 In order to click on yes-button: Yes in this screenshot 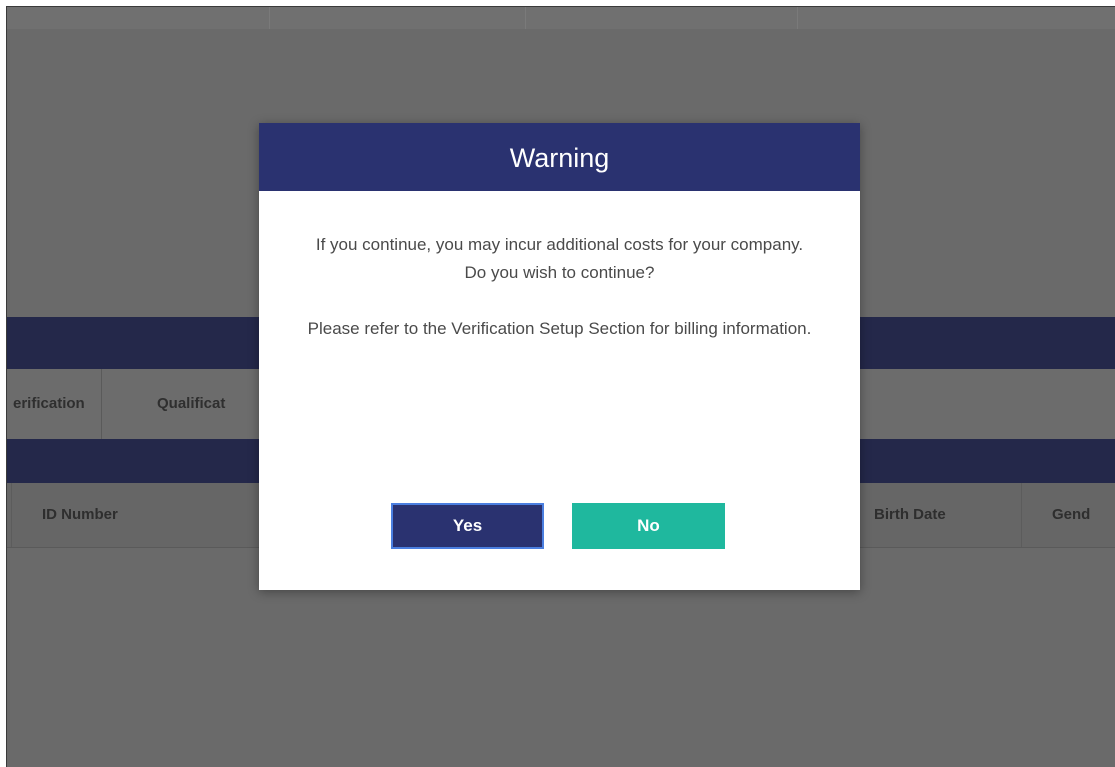, I will do `click(467, 526)`.